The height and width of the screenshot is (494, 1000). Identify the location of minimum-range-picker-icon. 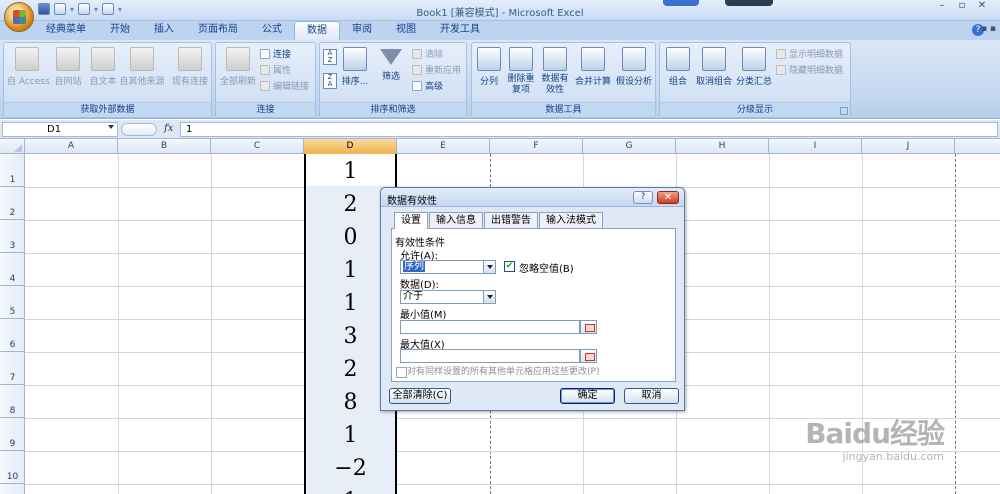
(588, 327).